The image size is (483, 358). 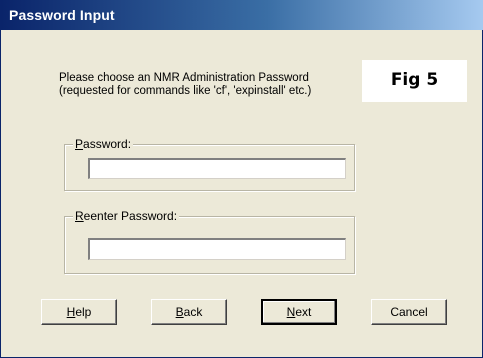 What do you see at coordinates (107, 144) in the screenshot?
I see `password-label-rest: assword:` at bounding box center [107, 144].